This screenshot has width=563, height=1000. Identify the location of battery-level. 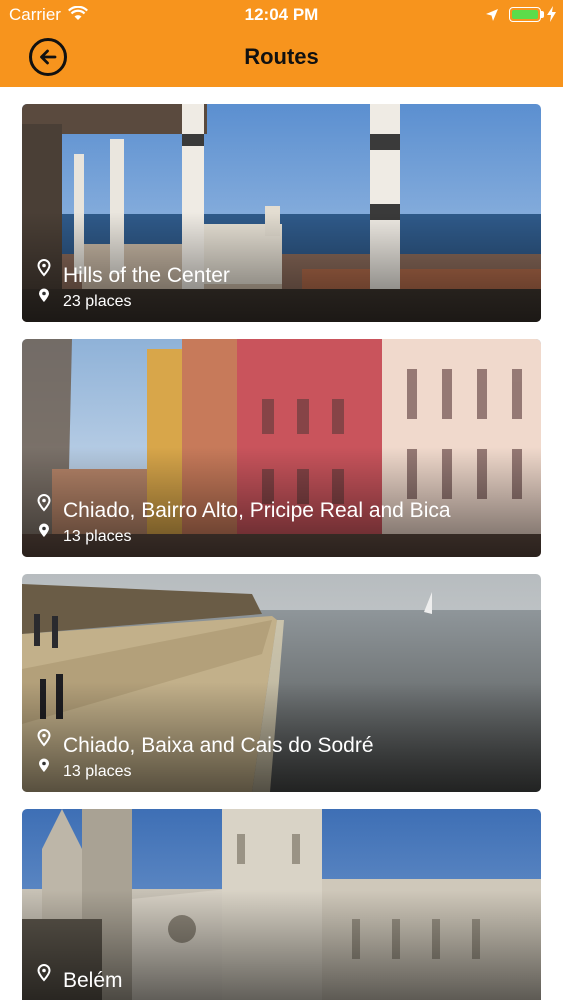
(525, 14).